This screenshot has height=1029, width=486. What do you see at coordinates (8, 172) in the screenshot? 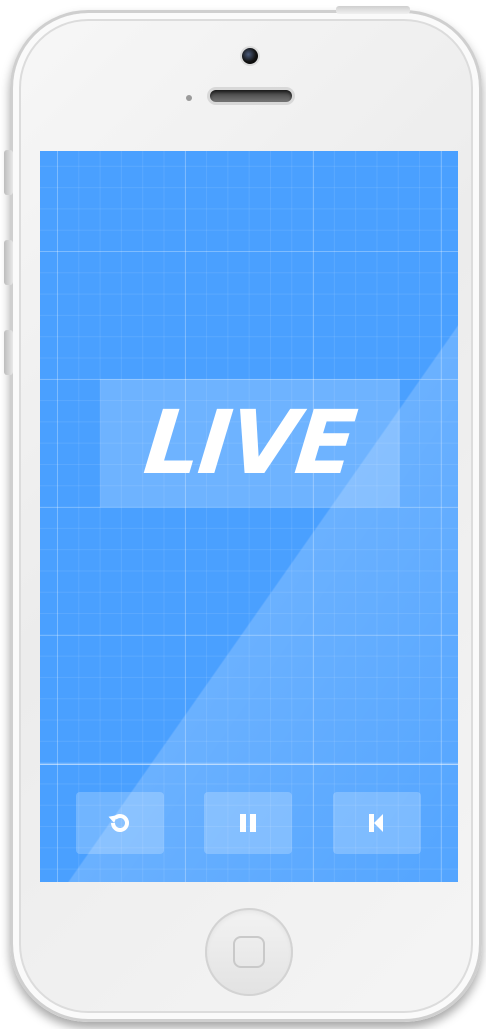
I see `mute-switch` at bounding box center [8, 172].